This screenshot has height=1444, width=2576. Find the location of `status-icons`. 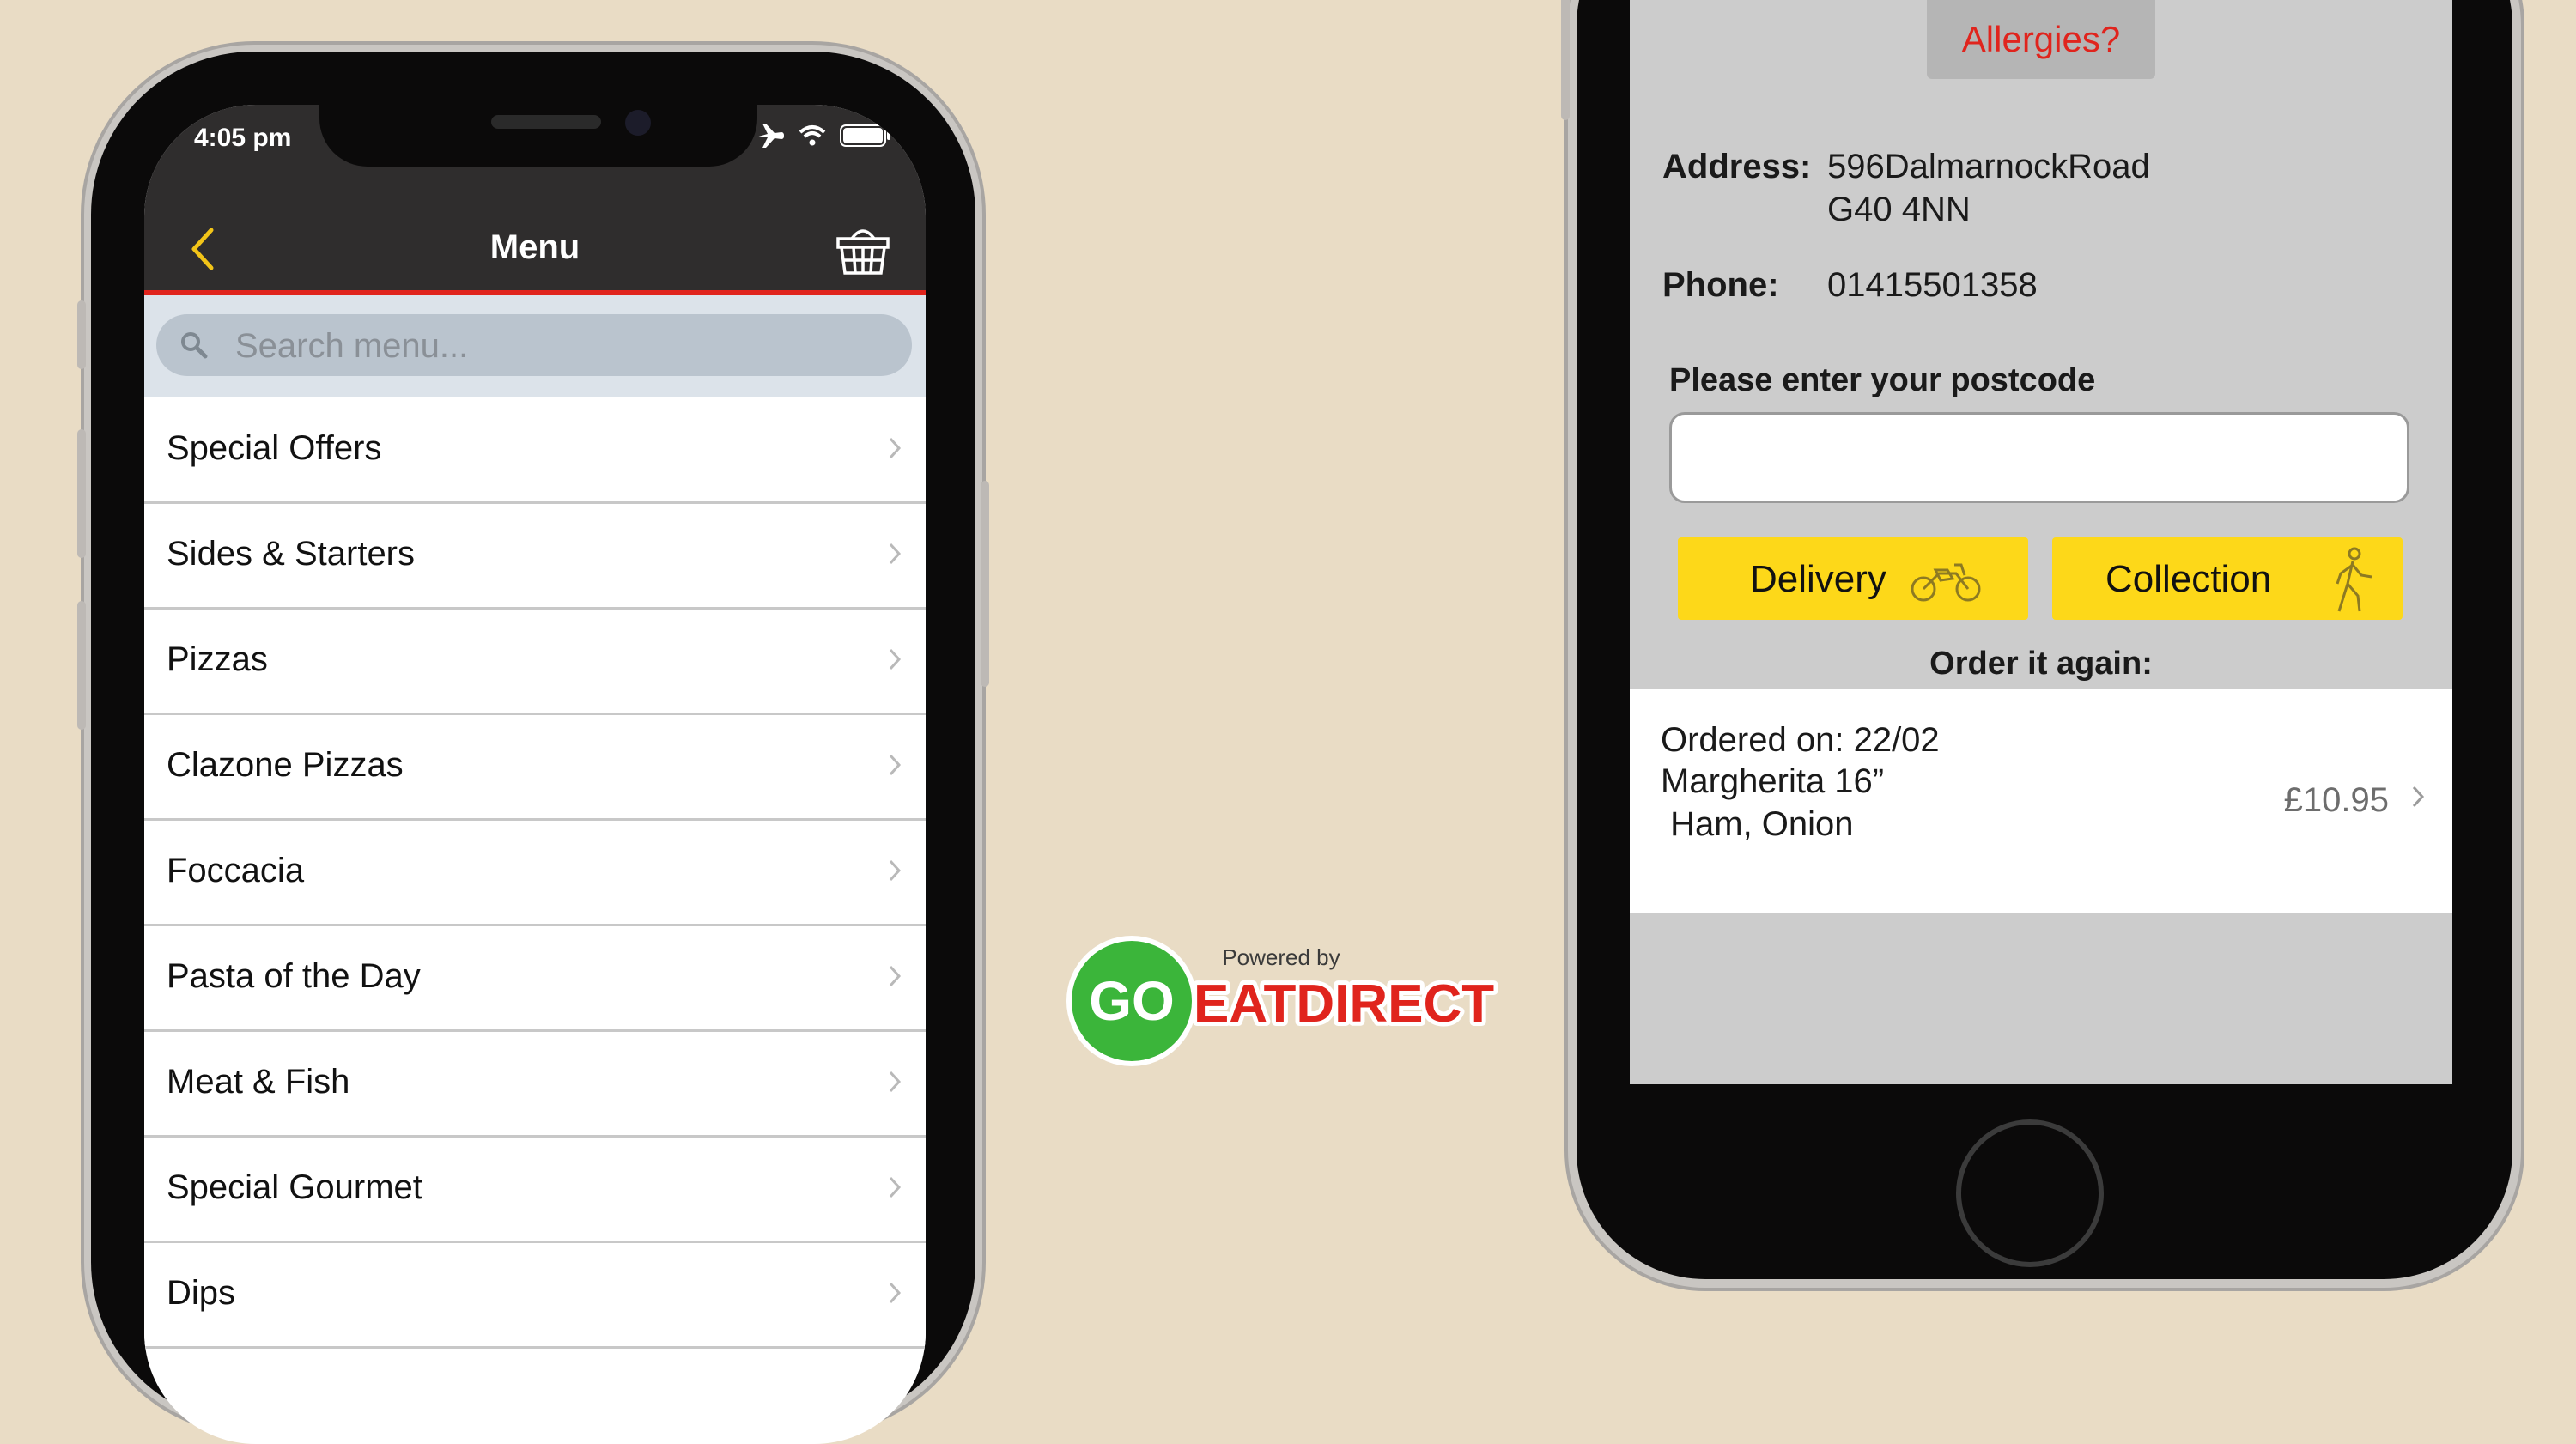

status-icons is located at coordinates (823, 136).